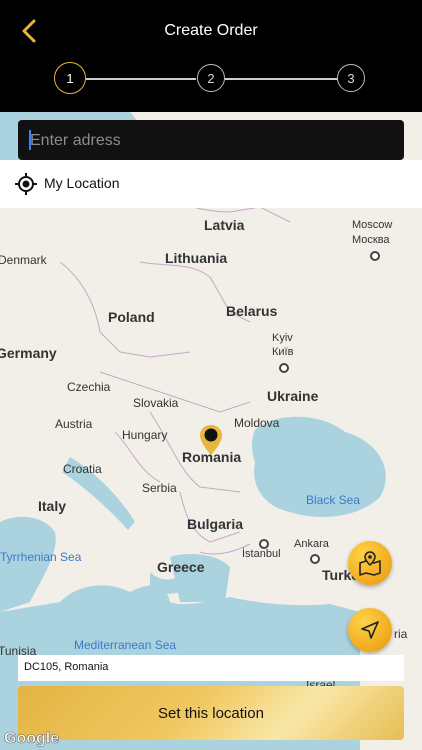 Image resolution: width=422 pixels, height=750 pixels. I want to click on location-pin-icon, so click(211, 440).